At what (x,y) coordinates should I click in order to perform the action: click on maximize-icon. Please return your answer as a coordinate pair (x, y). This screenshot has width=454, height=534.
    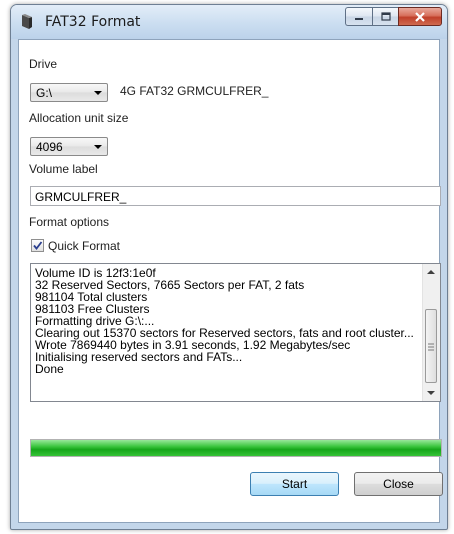
    Looking at the image, I should click on (385, 16).